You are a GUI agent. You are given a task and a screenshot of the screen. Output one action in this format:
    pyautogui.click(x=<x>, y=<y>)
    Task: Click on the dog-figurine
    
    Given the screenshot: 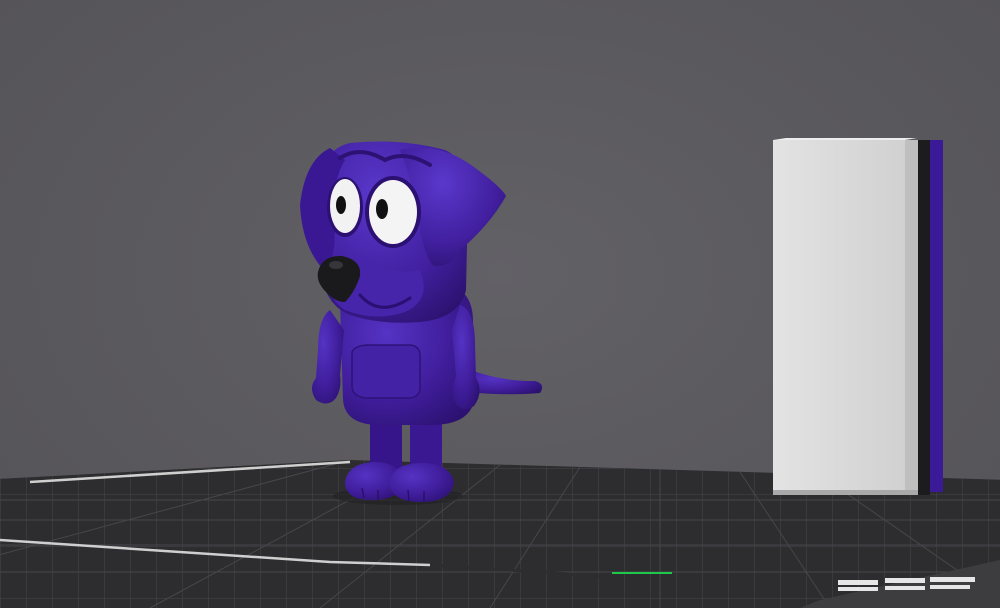 What is the action you would take?
    pyautogui.click(x=421, y=323)
    